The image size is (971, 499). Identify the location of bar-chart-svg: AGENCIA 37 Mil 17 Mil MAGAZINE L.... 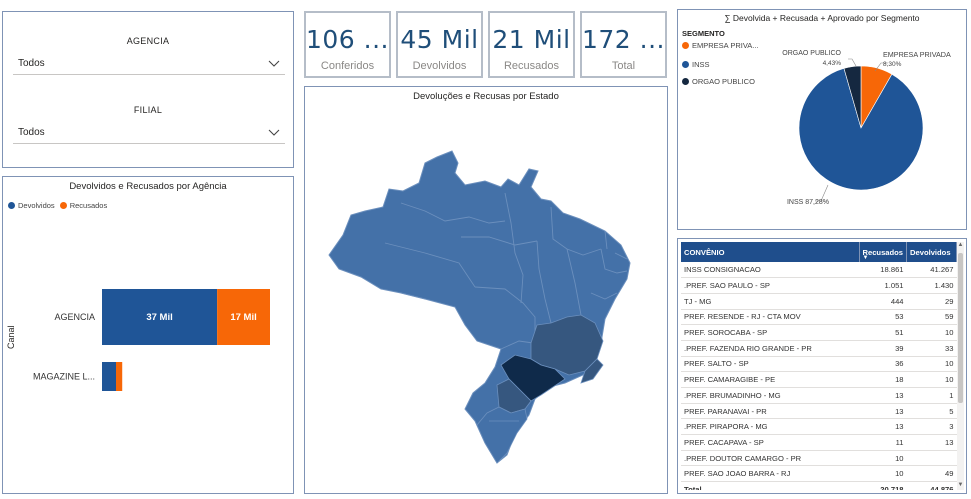
(151, 340).